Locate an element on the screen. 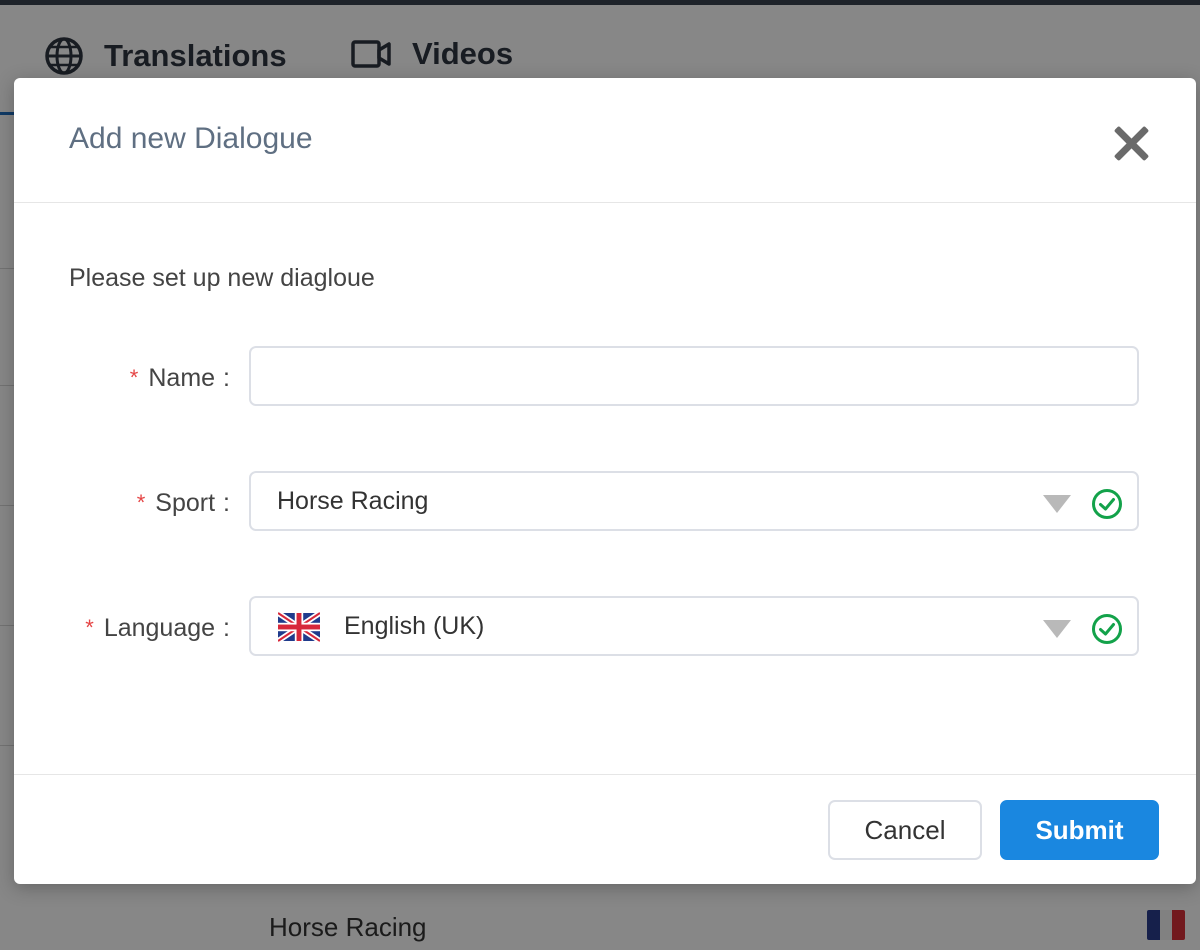  language-label: * Language: is located at coordinates (157, 627).